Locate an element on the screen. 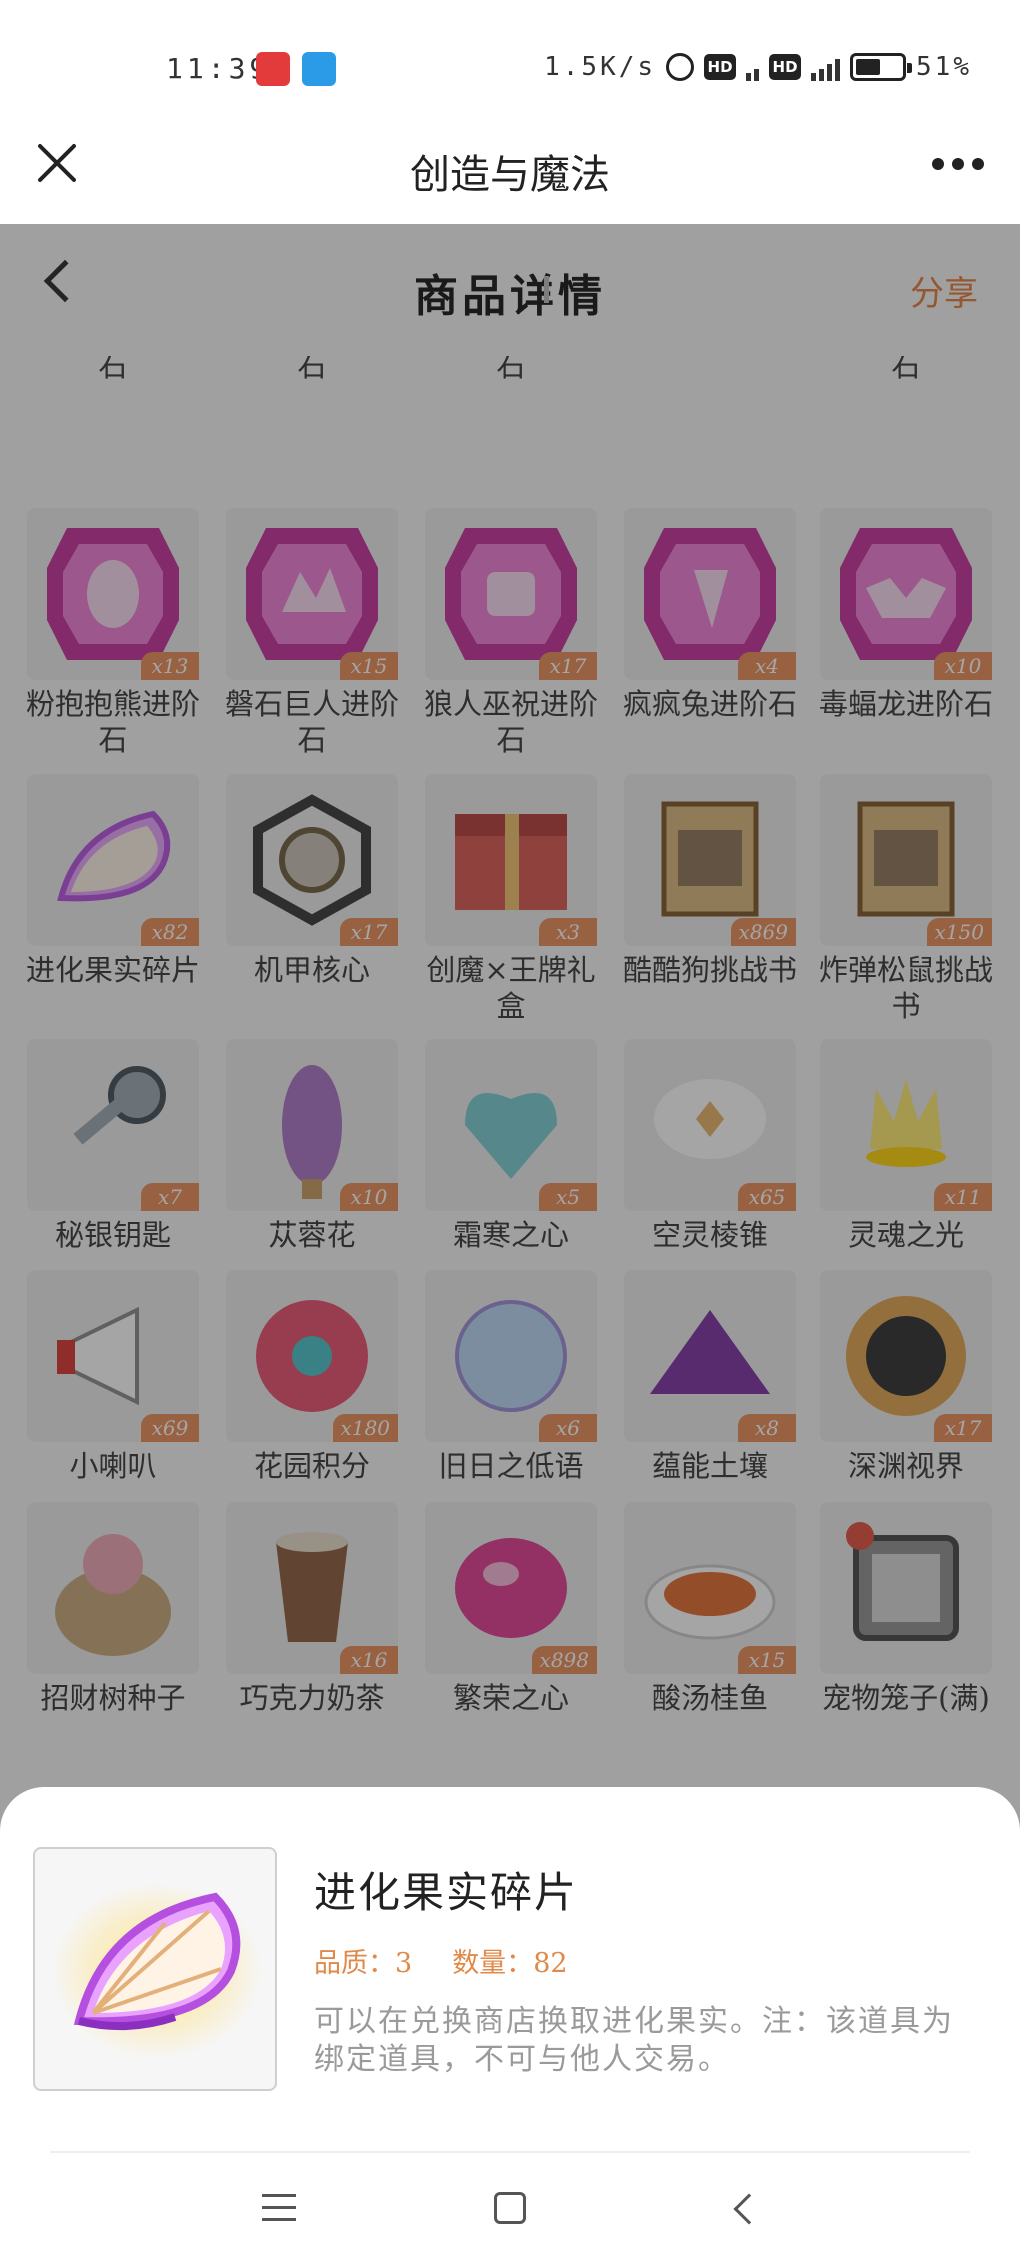 Image resolution: width=1020 pixels, height=2267 pixels. count-field: 数量：82 is located at coordinates (509, 1960).